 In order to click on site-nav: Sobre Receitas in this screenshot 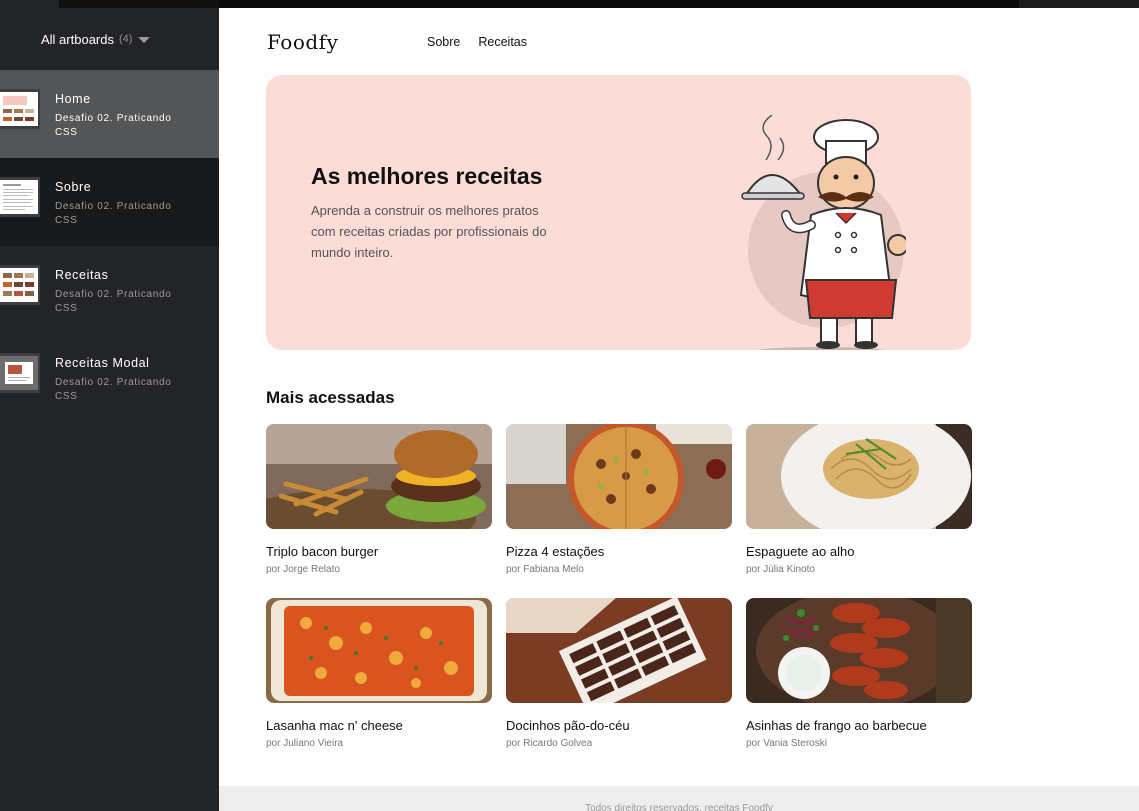, I will do `click(477, 42)`.